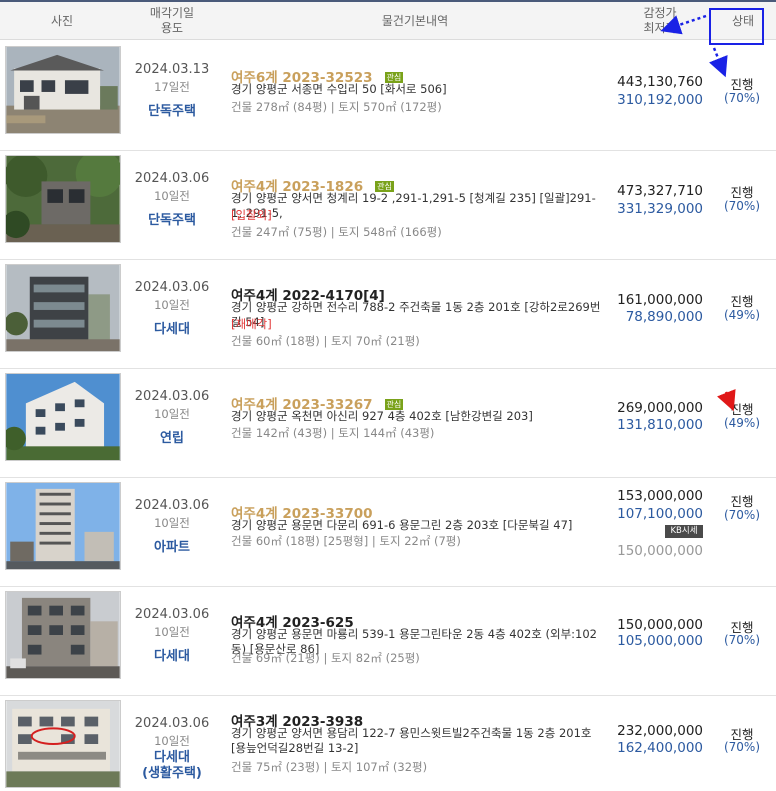 The width and height of the screenshot is (776, 791). I want to click on appraised-price: 161,000,000, so click(660, 300).